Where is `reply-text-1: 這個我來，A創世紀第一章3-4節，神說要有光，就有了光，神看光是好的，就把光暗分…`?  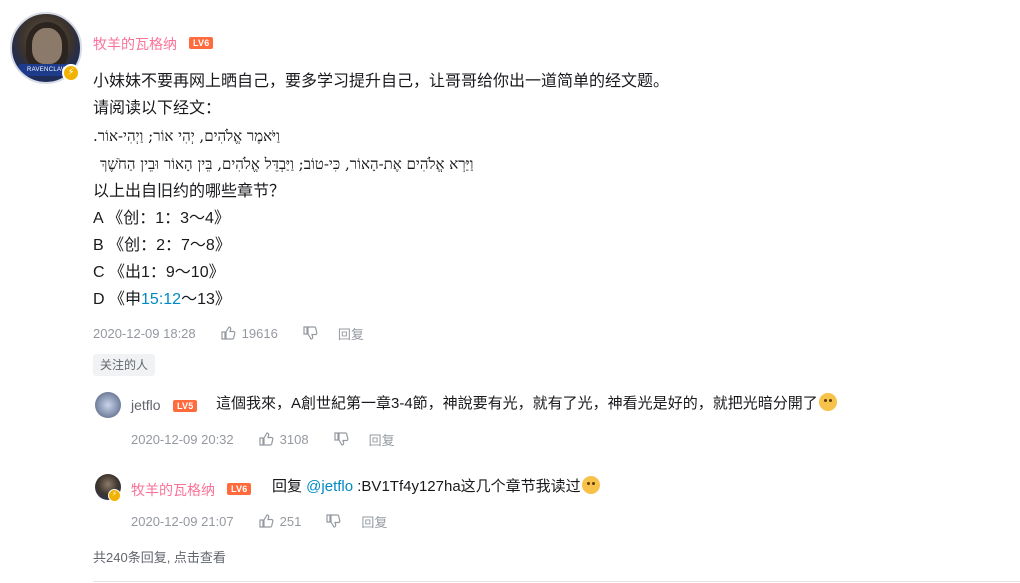
reply-text-1: 這個我來，A創世紀第一章3-4節，神說要有光，就有了光，神看光是好的，就把光暗分… is located at coordinates (517, 403).